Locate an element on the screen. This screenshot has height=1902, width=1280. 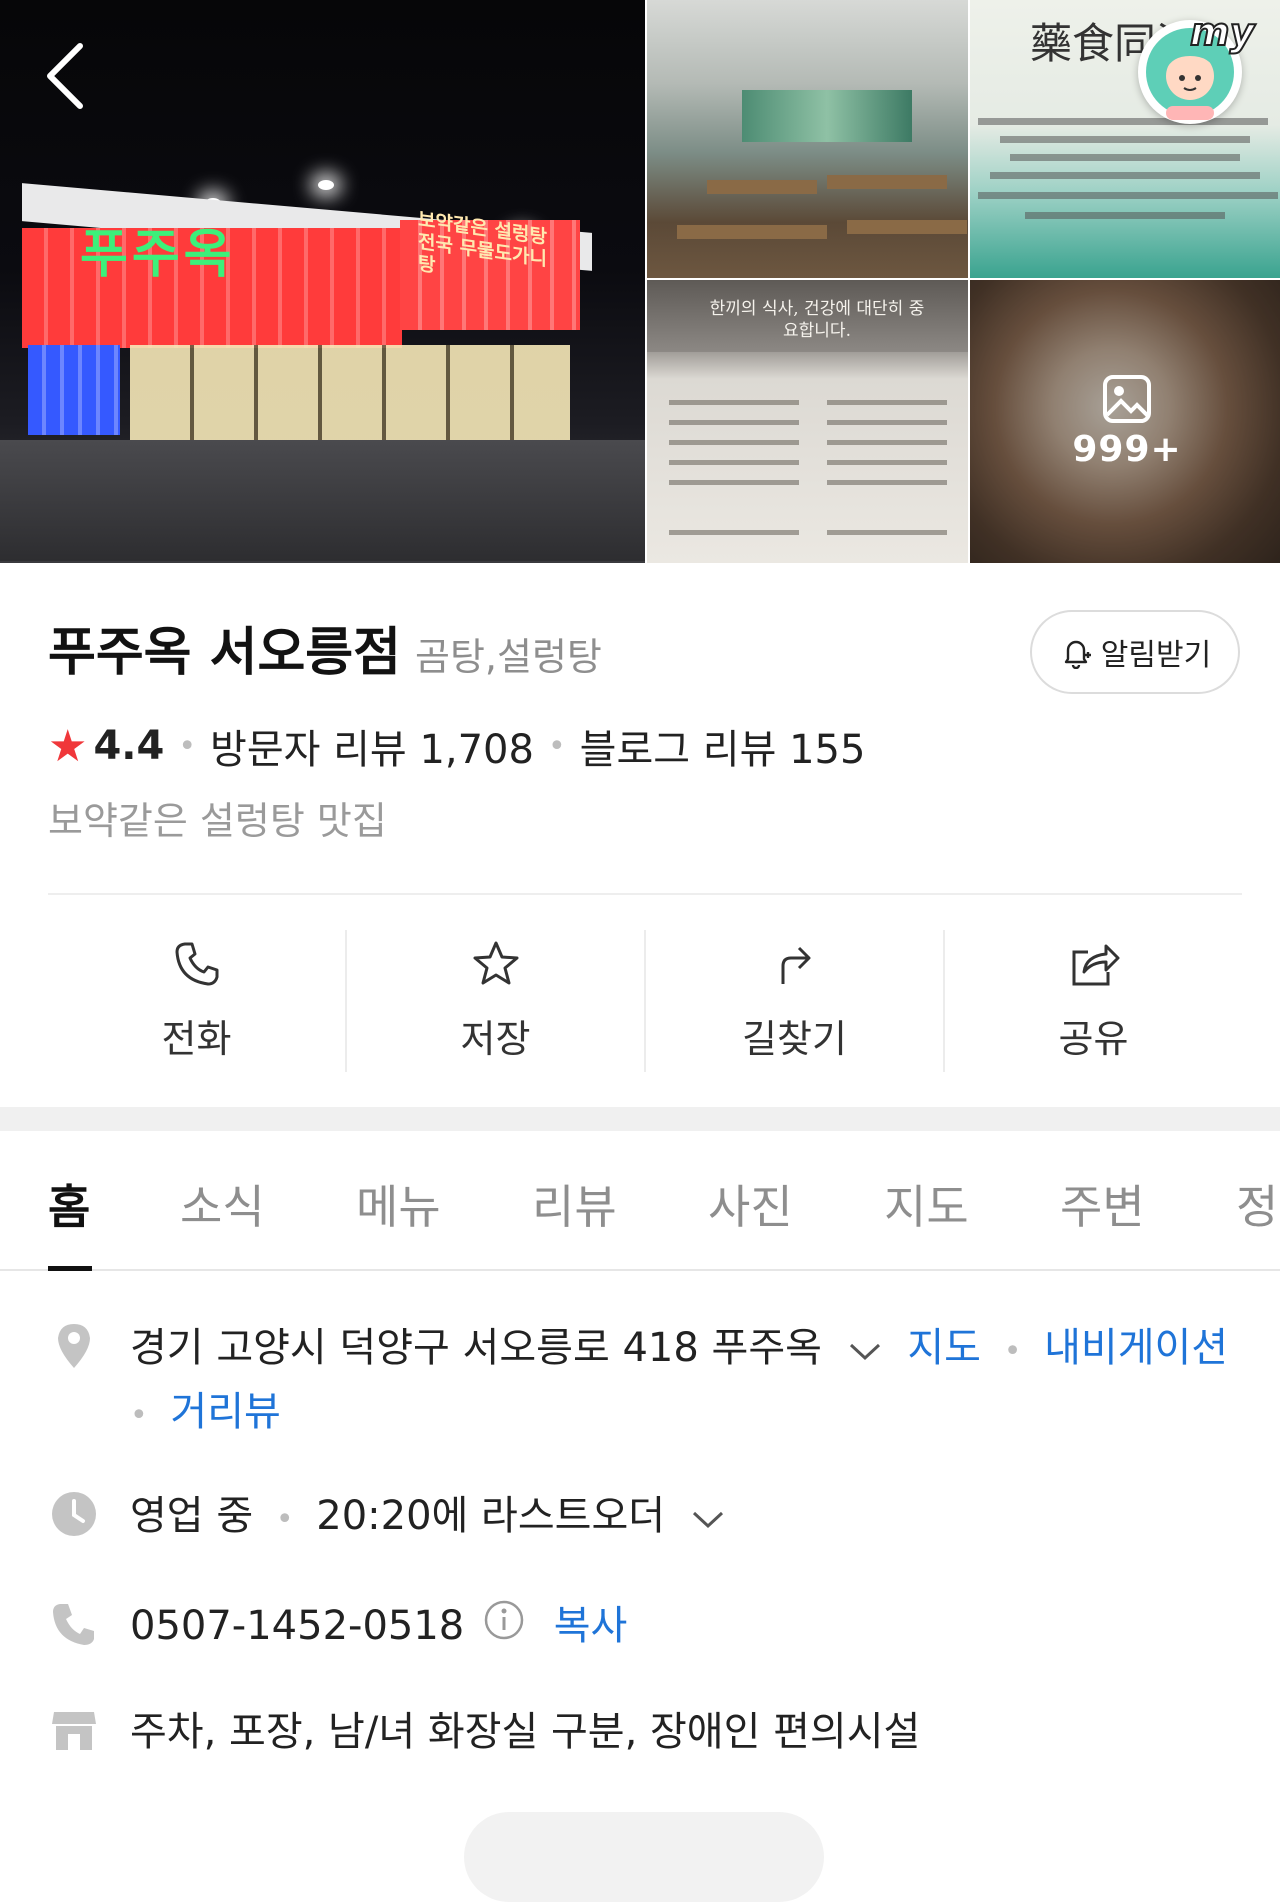
more-photos-button: 999+ is located at coordinates (1125, 421).